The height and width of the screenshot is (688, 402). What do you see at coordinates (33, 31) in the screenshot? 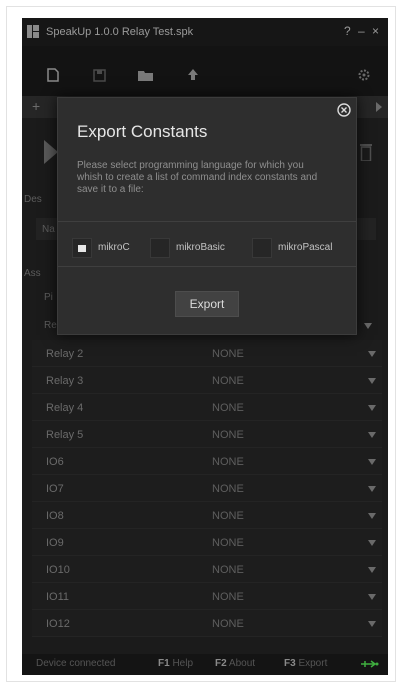
I see `app-logo-icon` at bounding box center [33, 31].